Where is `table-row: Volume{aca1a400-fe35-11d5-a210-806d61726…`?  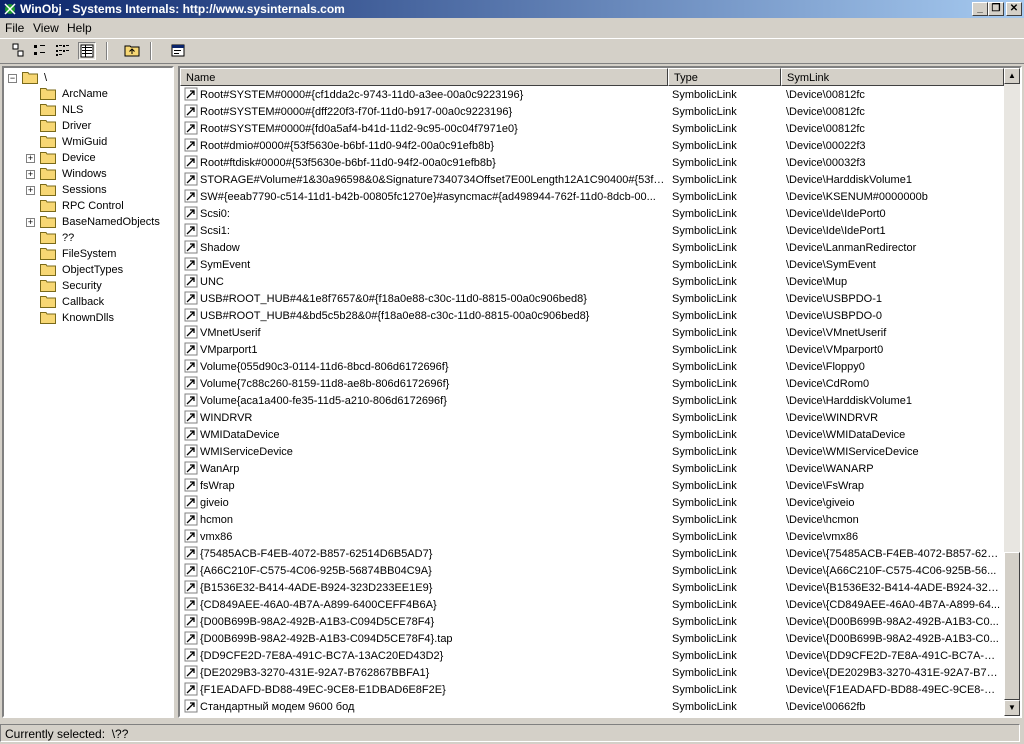
table-row: Volume{aca1a400-fe35-11d5-a210-806d61726… is located at coordinates (592, 400).